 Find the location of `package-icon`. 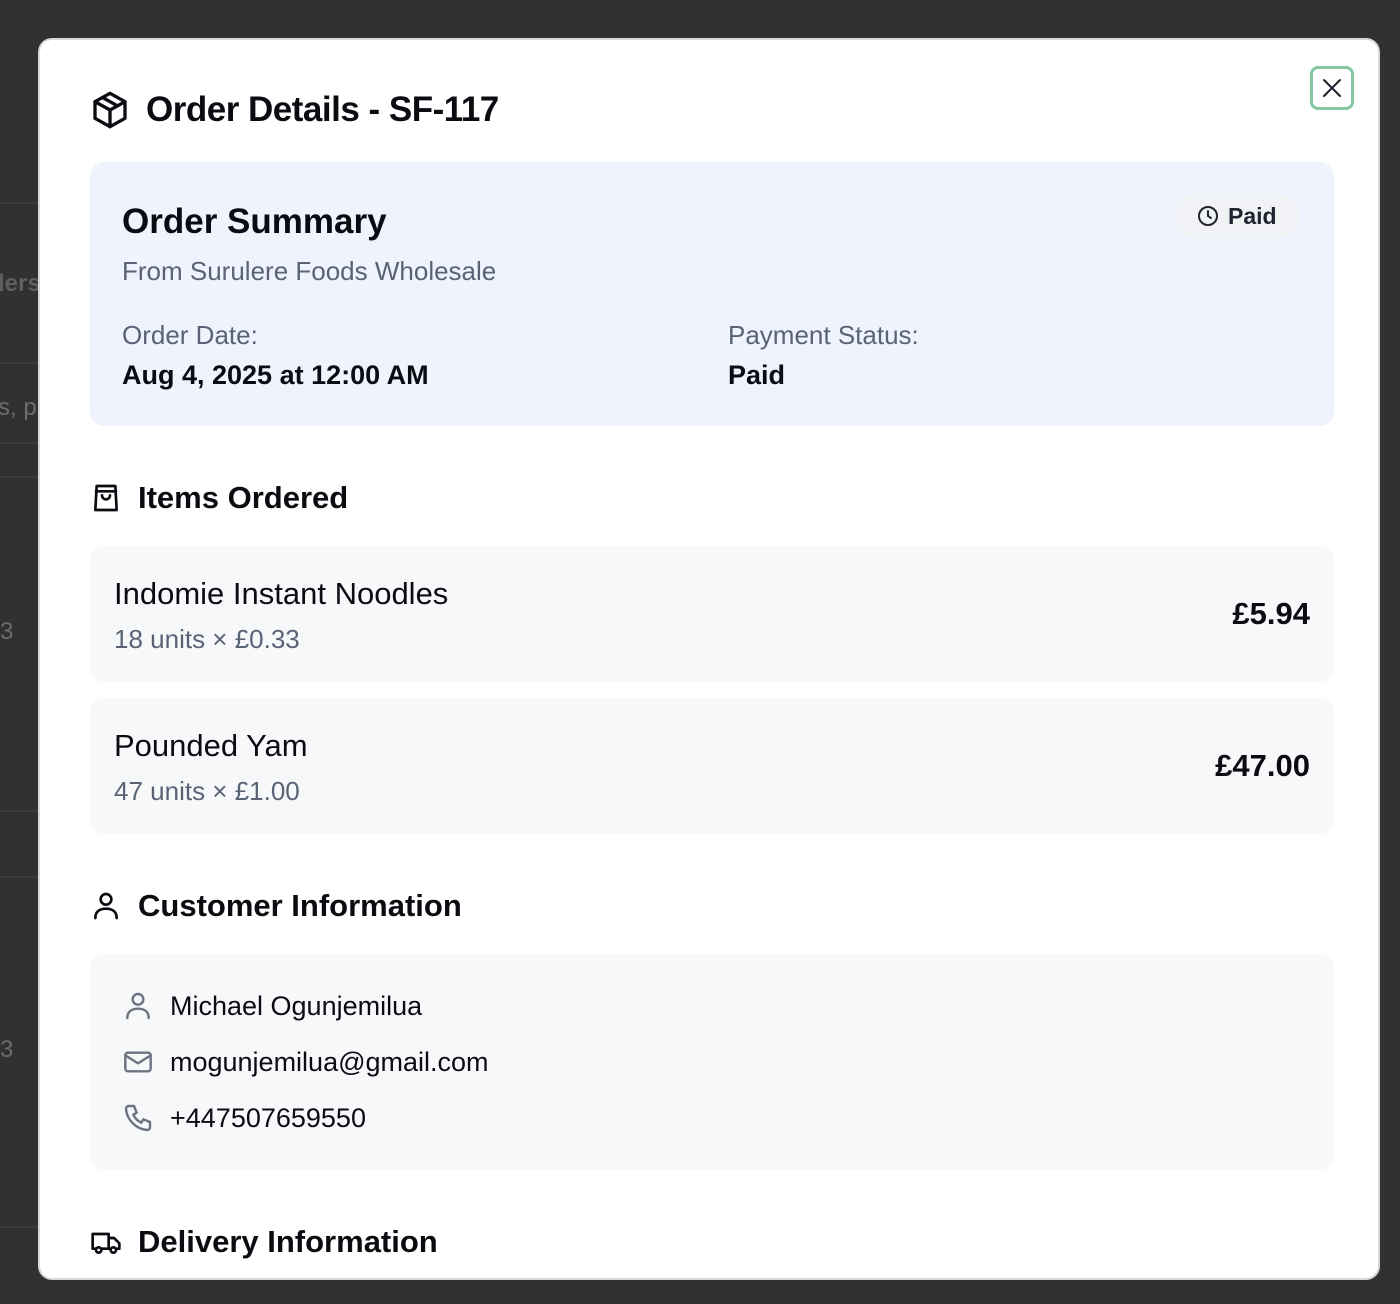

package-icon is located at coordinates (110, 110).